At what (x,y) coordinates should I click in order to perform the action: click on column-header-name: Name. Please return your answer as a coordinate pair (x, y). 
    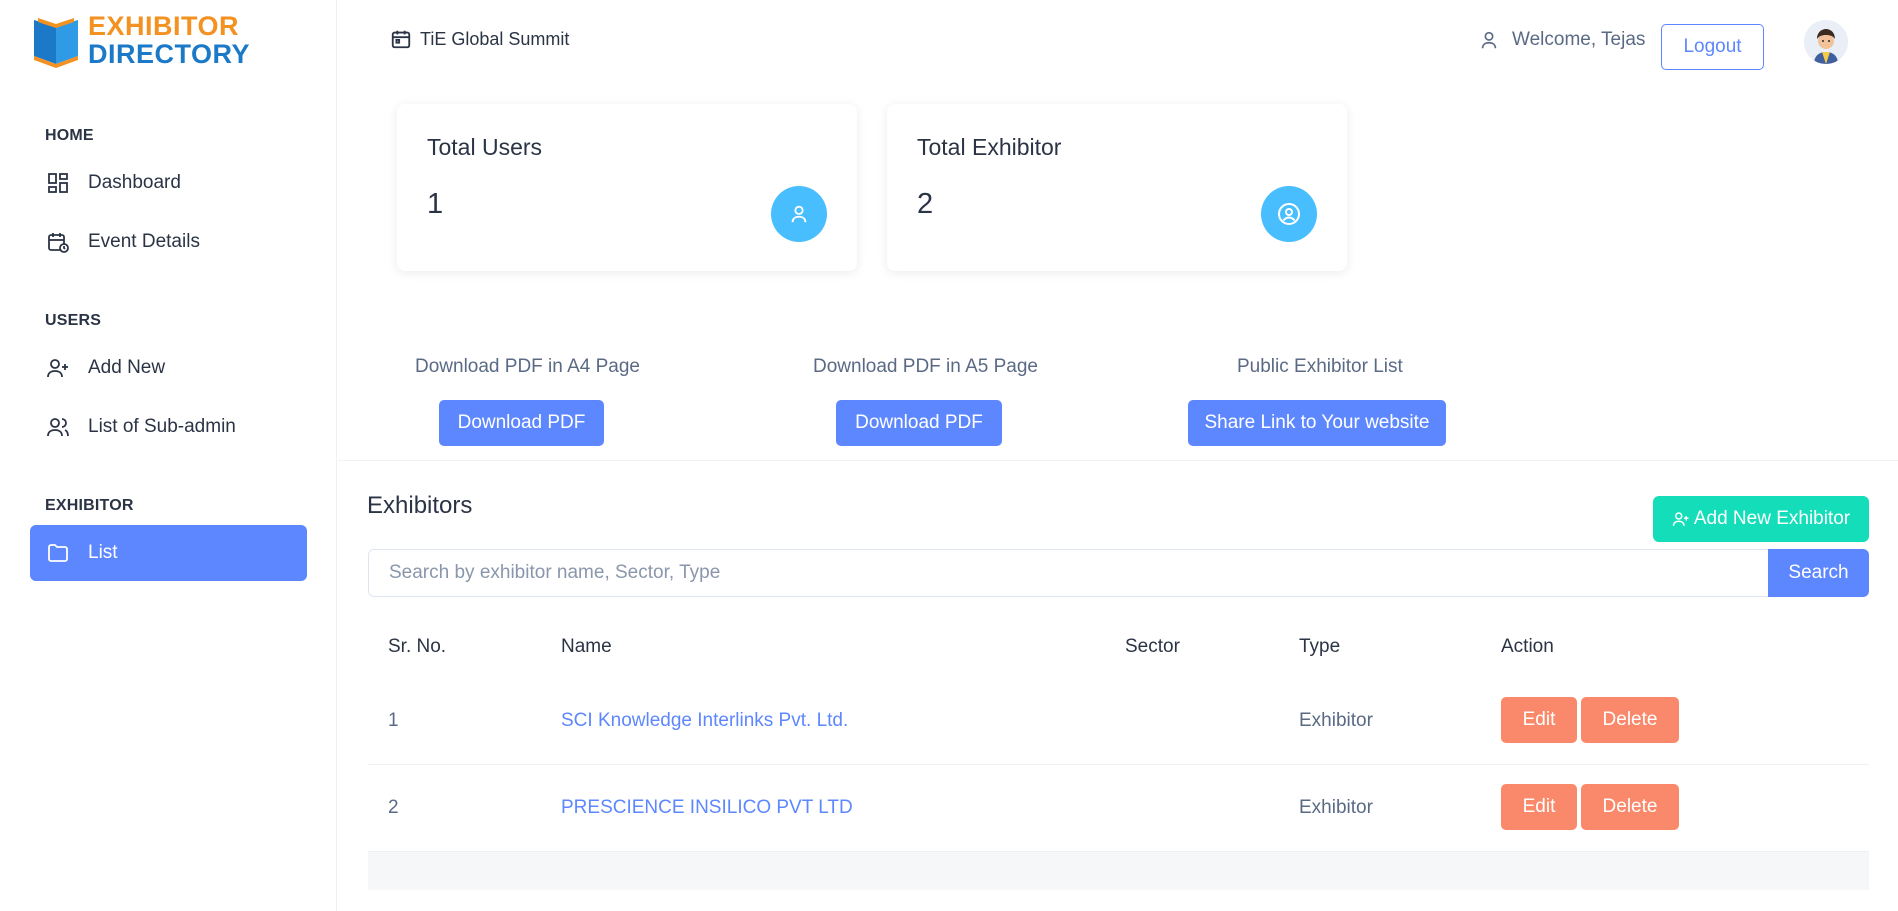
    Looking at the image, I should click on (586, 646).